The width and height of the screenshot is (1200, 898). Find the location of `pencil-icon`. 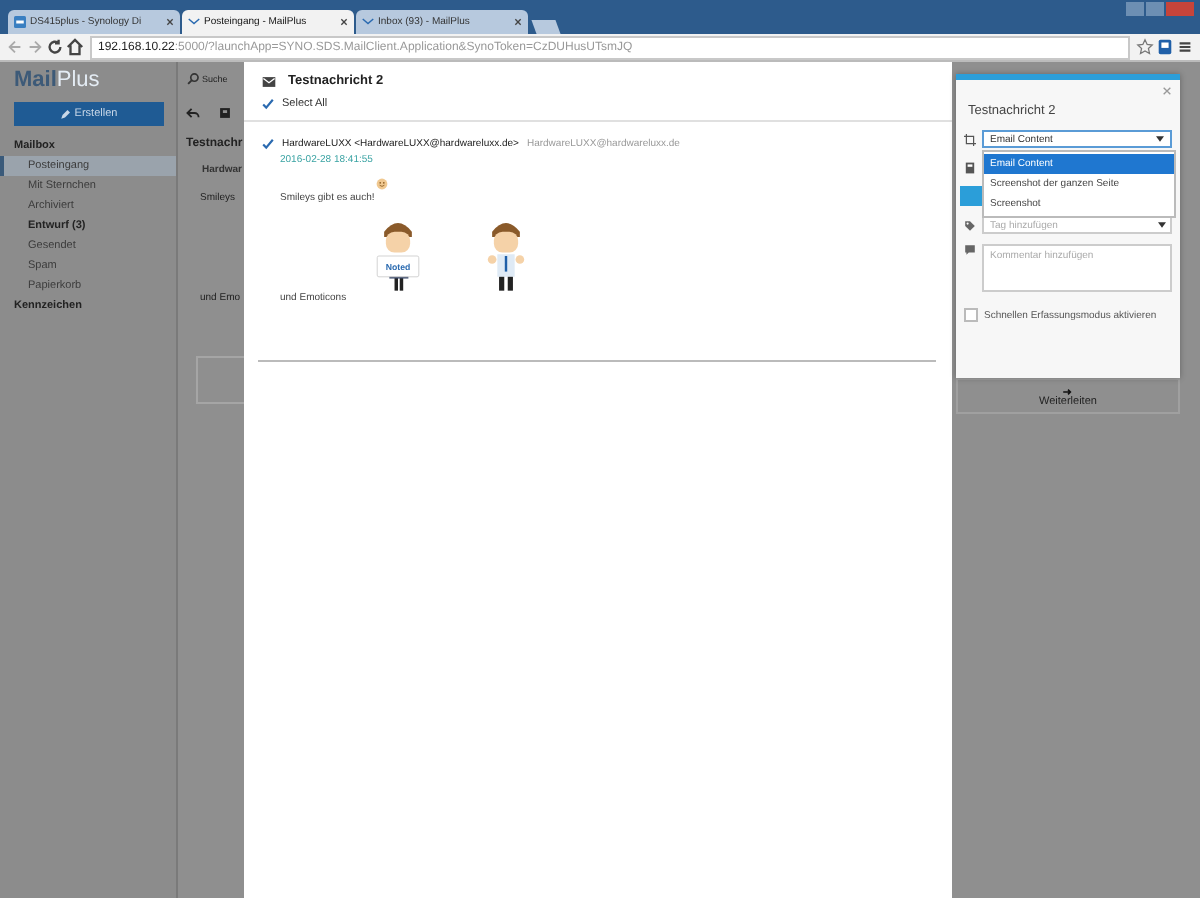

pencil-icon is located at coordinates (65, 114).